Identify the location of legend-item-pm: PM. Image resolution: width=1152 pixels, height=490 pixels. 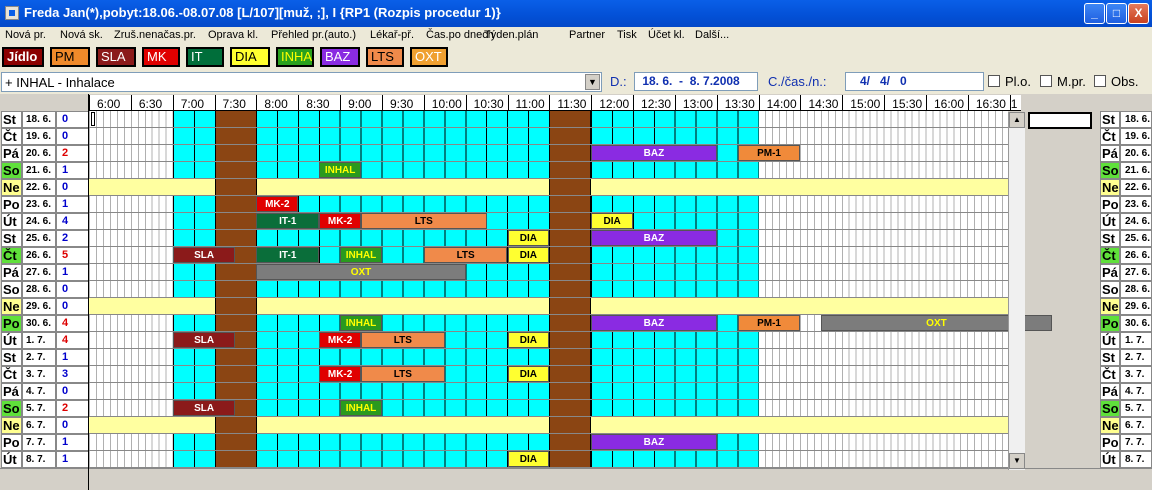
(70, 57).